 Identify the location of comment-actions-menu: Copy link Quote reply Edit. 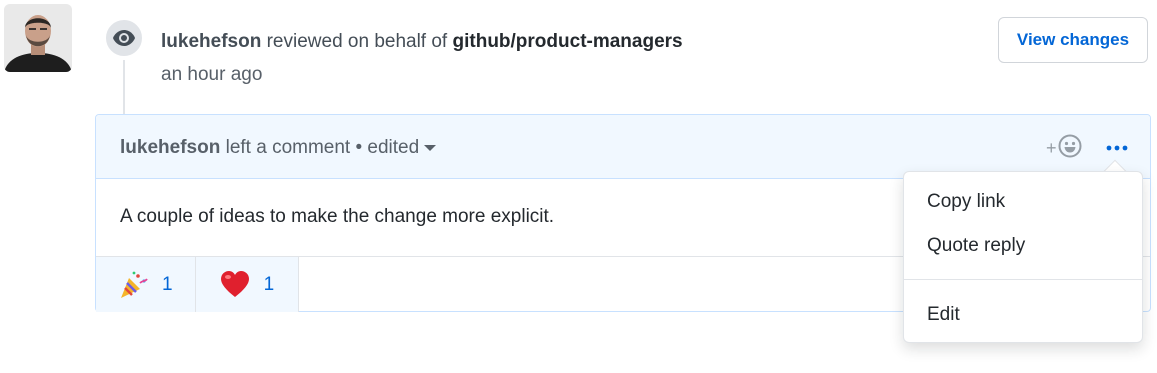
(1023, 257).